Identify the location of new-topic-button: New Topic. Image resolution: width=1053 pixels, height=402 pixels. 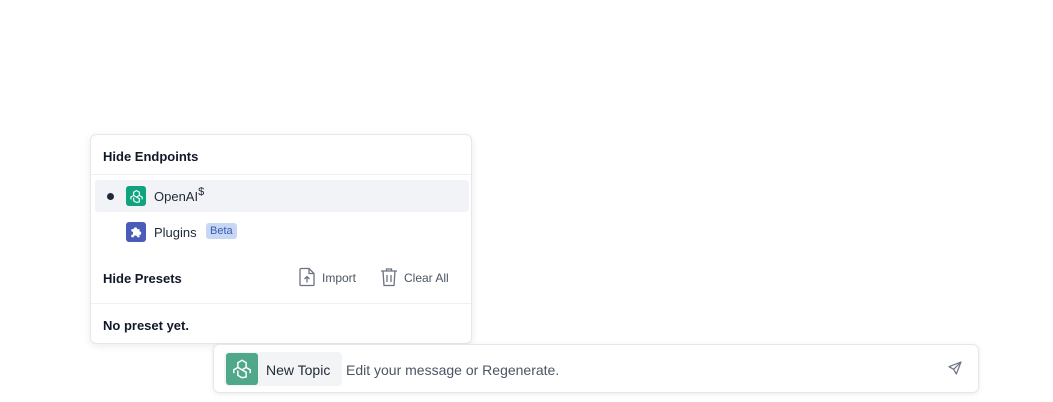
(283, 369).